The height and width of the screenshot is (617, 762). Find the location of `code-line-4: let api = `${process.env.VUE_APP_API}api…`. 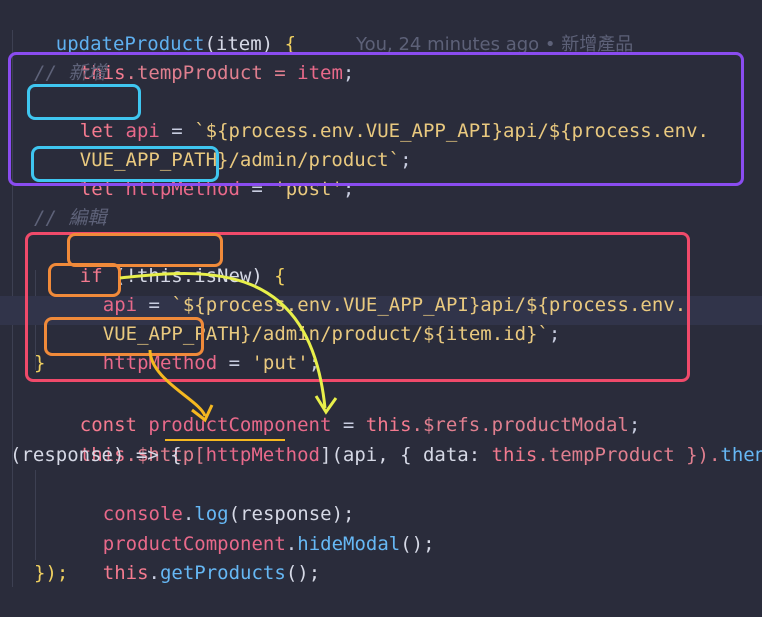

code-line-4: let api = `${process.env.VUE_APP_API}api… is located at coordinates (371, 115).